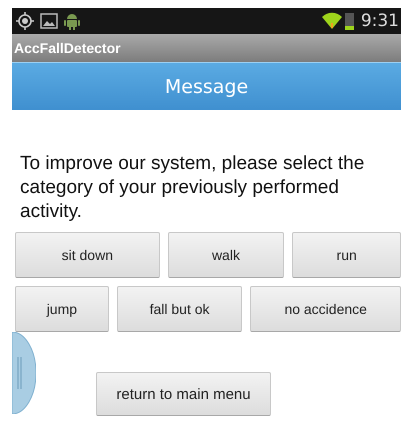 Image resolution: width=401 pixels, height=427 pixels. Describe the element at coordinates (24, 373) in the screenshot. I see `side-handle` at that location.